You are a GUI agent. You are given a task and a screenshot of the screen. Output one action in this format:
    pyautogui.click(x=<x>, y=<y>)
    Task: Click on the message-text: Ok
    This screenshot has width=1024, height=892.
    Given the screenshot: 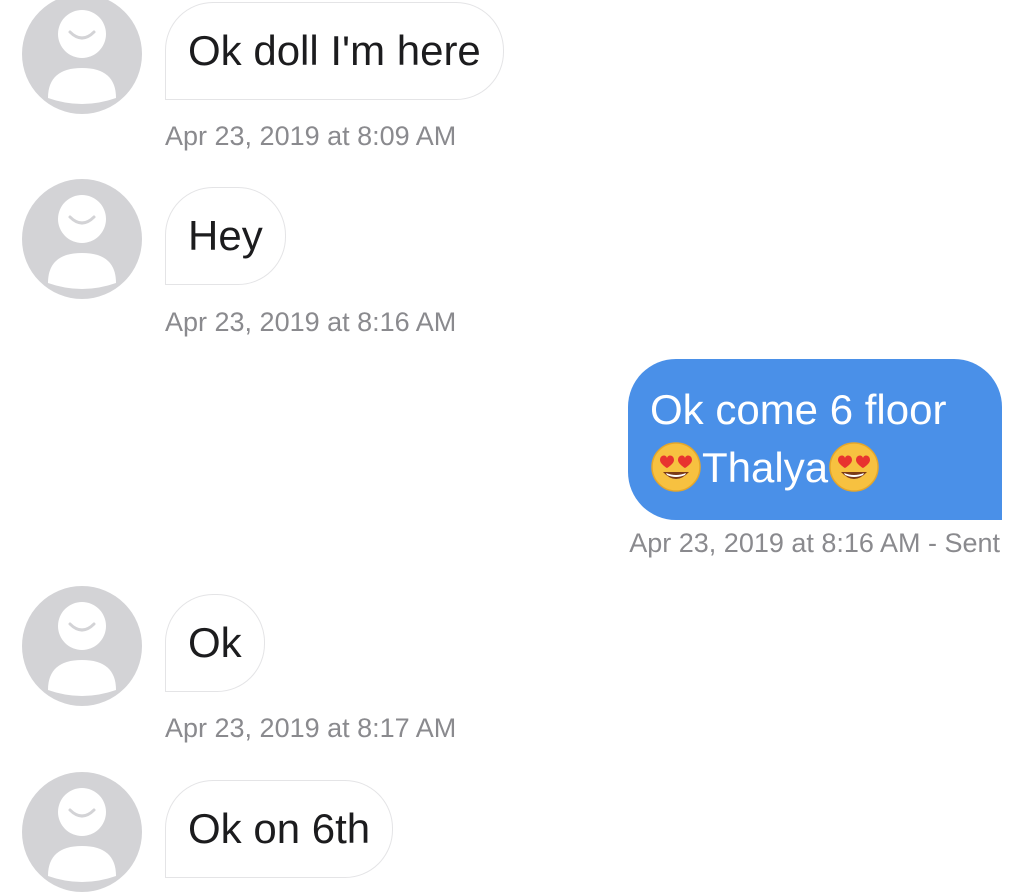 What is the action you would take?
    pyautogui.click(x=215, y=642)
    